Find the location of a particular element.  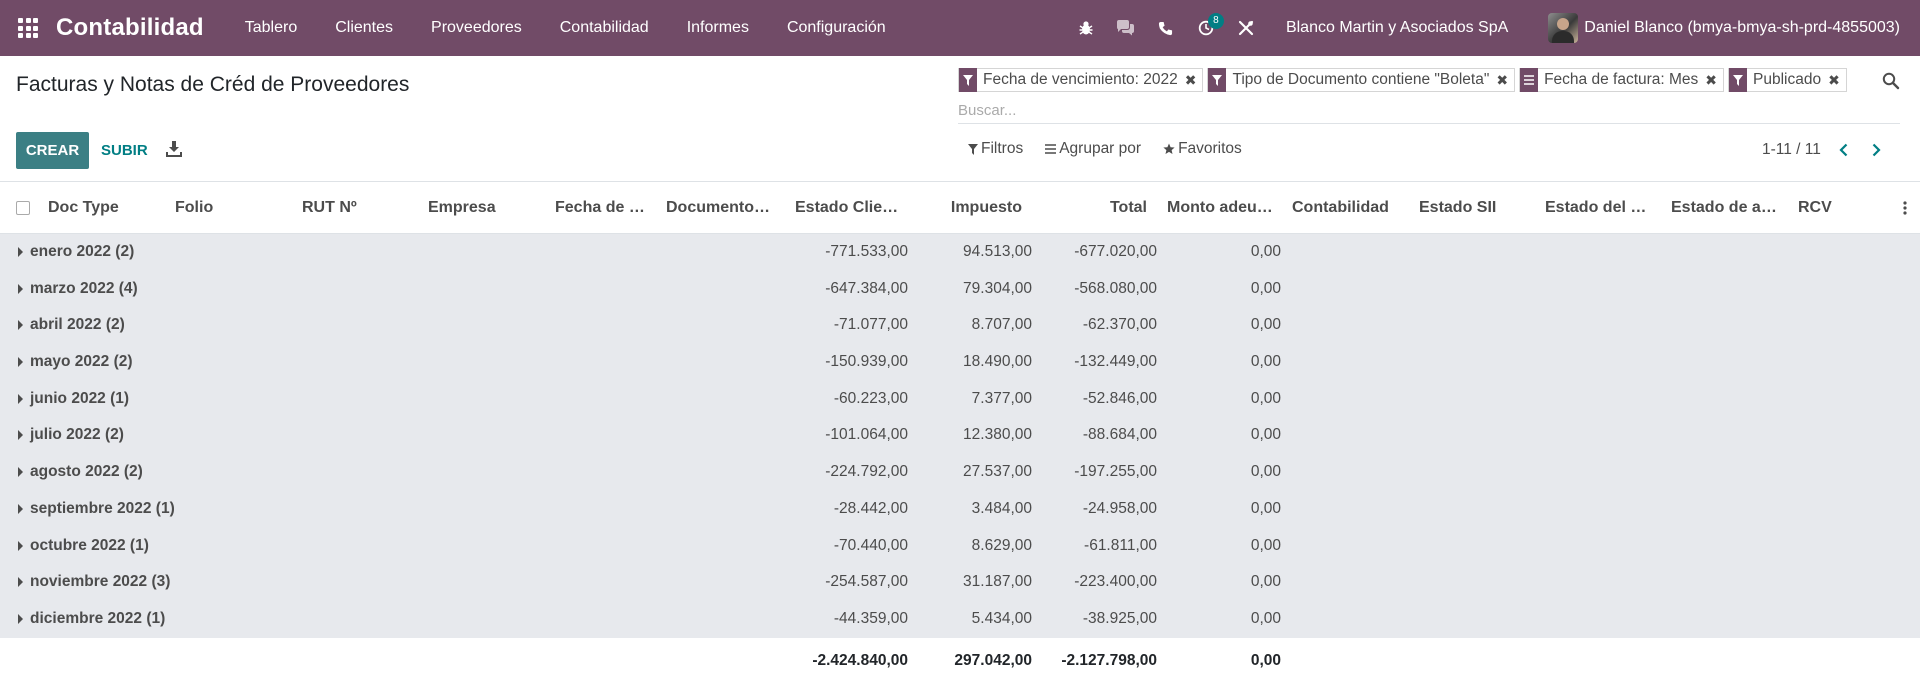

select-all-checkbox is located at coordinates (23, 208).